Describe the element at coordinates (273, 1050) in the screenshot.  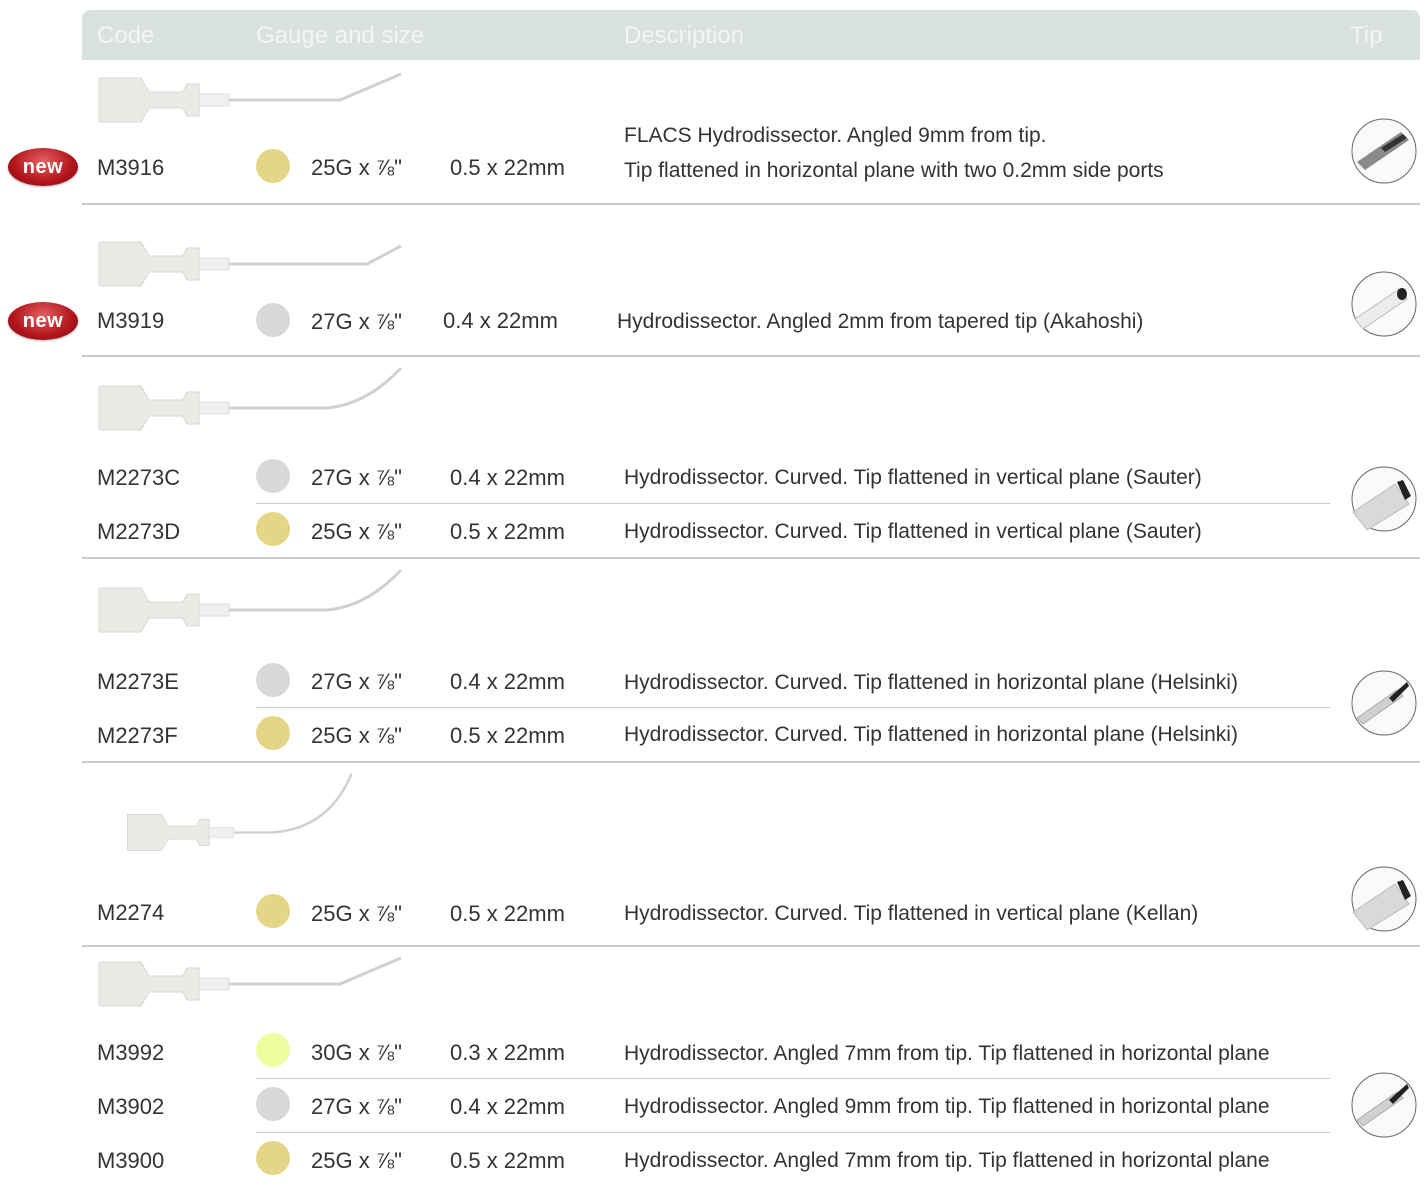
I see `gauge-color-dot-lime` at that location.